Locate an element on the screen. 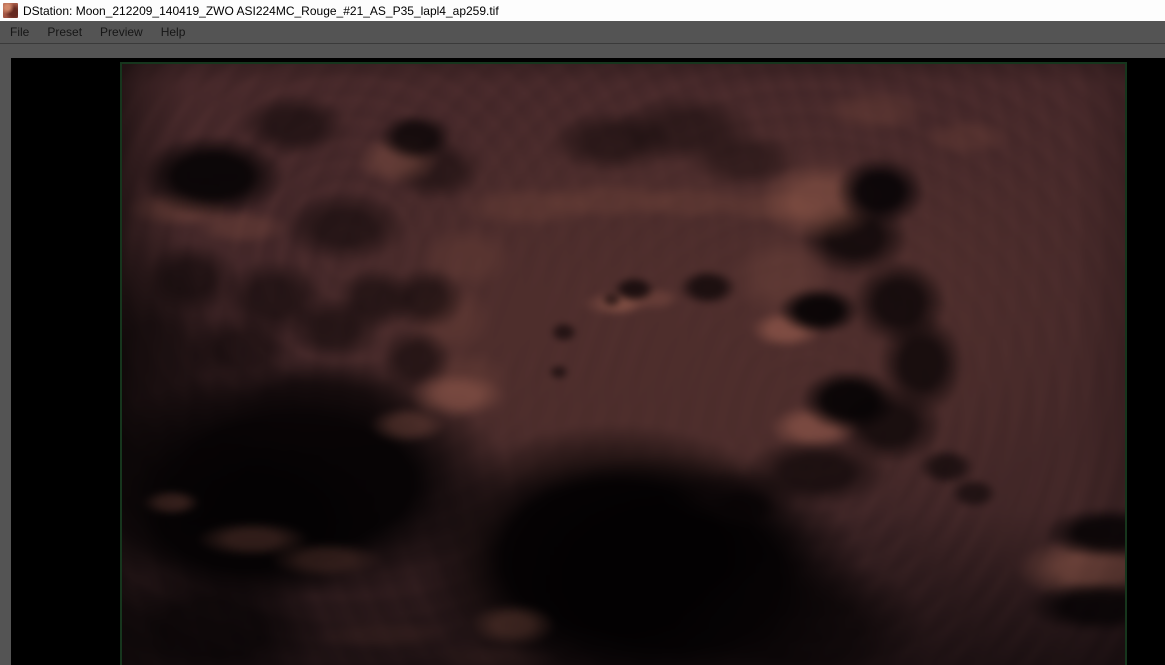  menu-help: Help is located at coordinates (173, 32).